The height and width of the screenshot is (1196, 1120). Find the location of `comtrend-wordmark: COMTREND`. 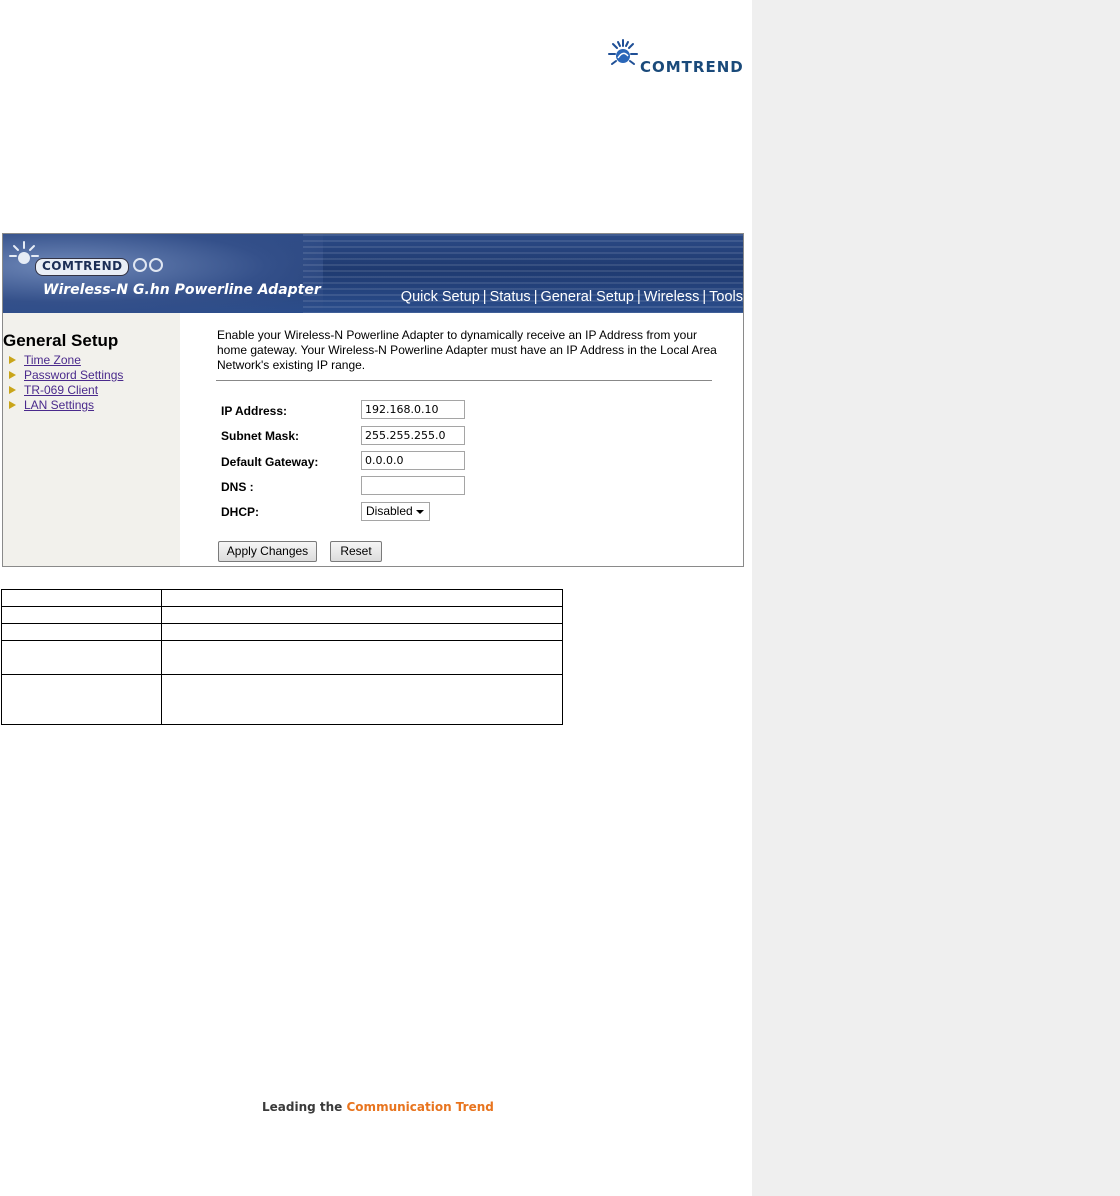

comtrend-wordmark: COMTREND is located at coordinates (692, 67).